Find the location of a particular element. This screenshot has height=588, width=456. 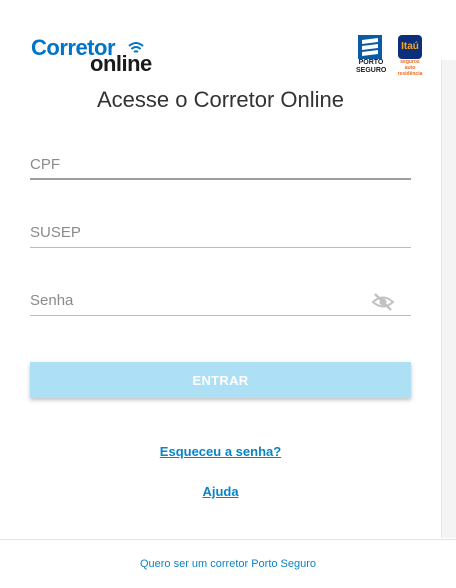

susep-input is located at coordinates (220, 232).